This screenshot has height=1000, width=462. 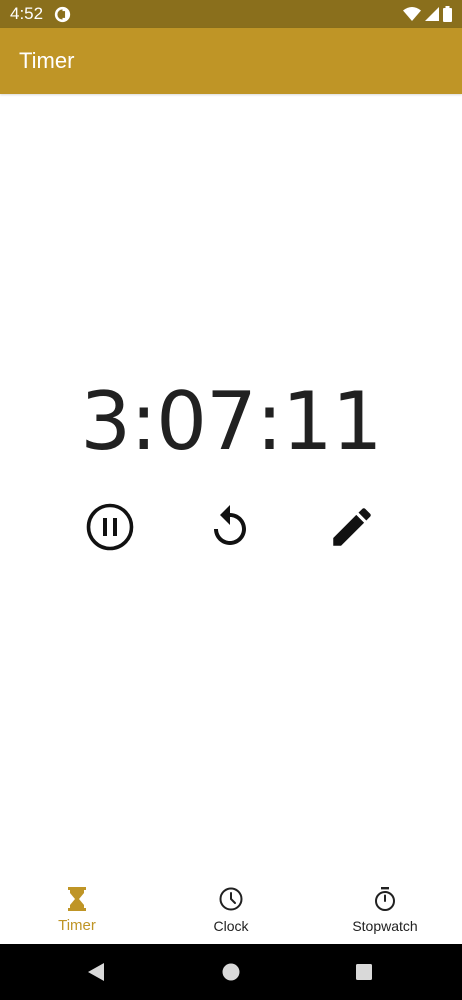 What do you see at coordinates (385, 899) in the screenshot?
I see `stopwatch-icon` at bounding box center [385, 899].